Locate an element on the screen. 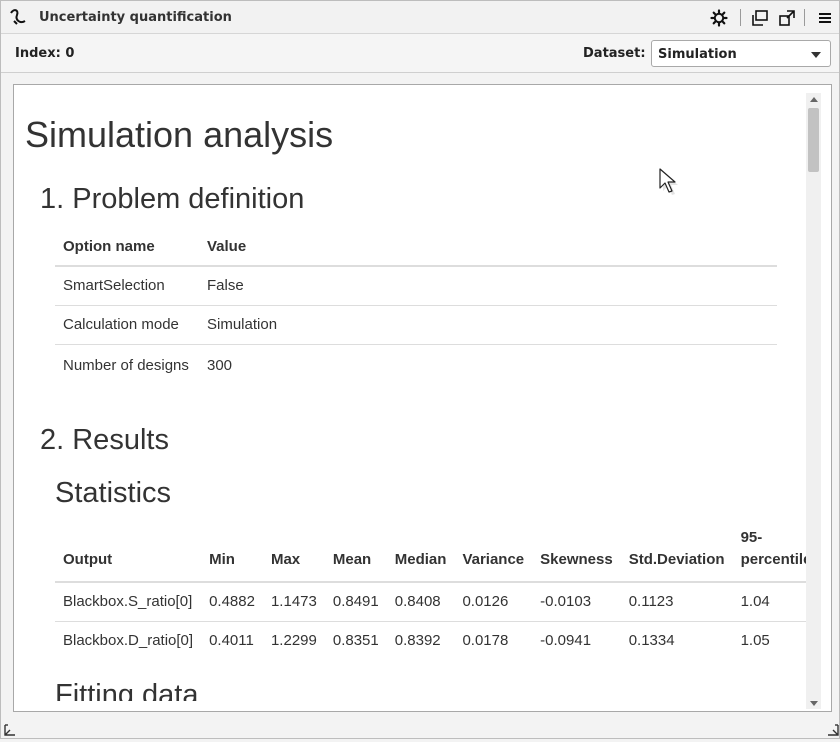 The height and width of the screenshot is (742, 840). mouse-pointer-icon is located at coordinates (669, 182).